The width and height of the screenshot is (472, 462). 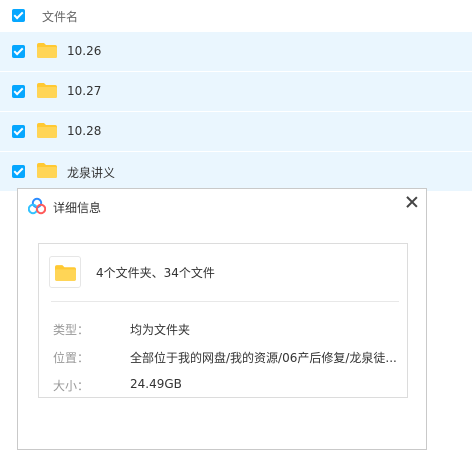 I want to click on file-name: 10.26, so click(x=84, y=51).